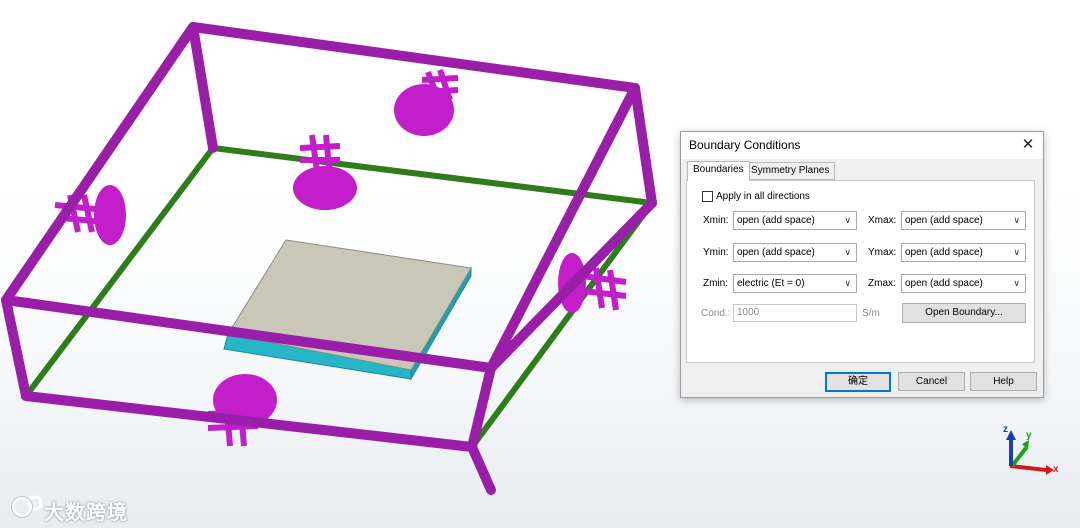  I want to click on xmax-label: Xmax:, so click(882, 220).